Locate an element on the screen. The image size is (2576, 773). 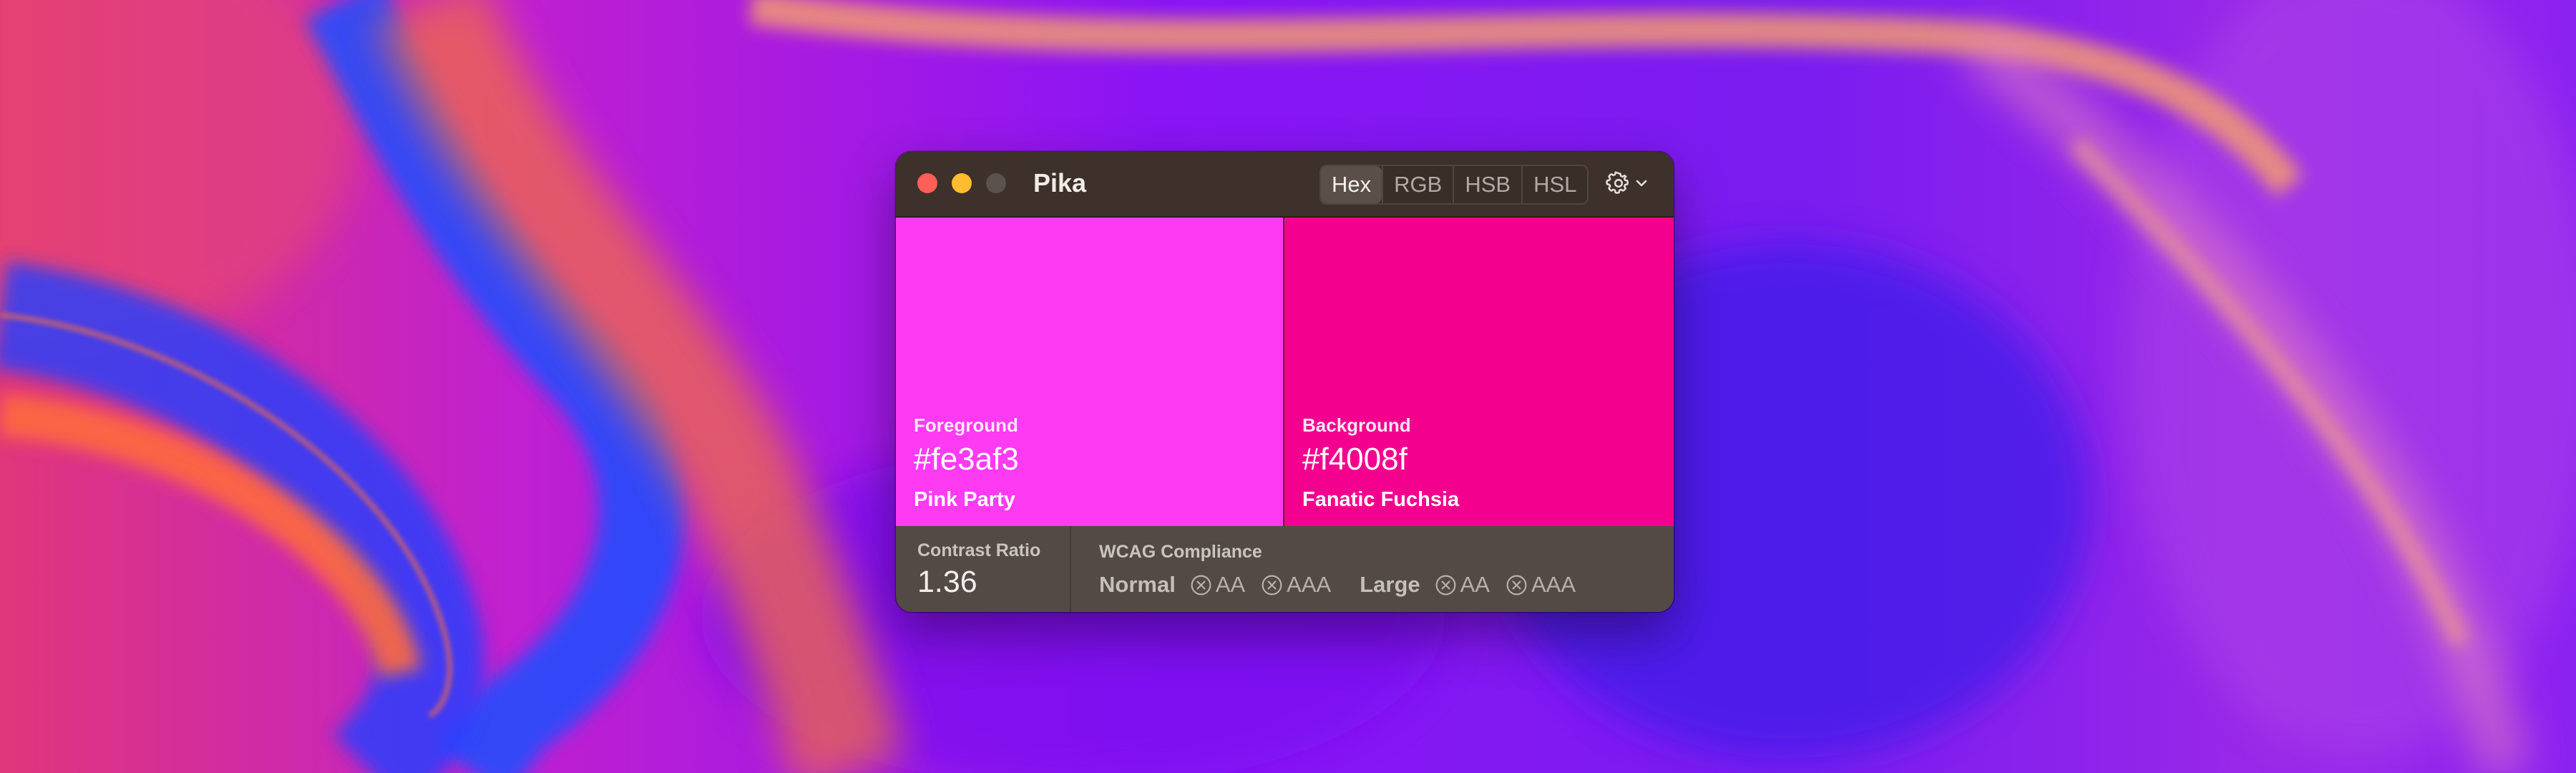
wcag-large-label: Large is located at coordinates (1390, 584).